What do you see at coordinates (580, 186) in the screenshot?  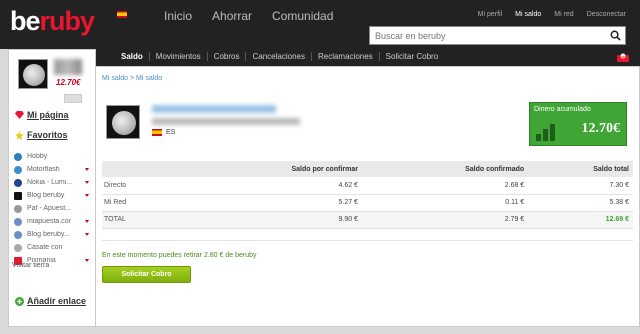 I see `total-value: 7.30 €` at bounding box center [580, 186].